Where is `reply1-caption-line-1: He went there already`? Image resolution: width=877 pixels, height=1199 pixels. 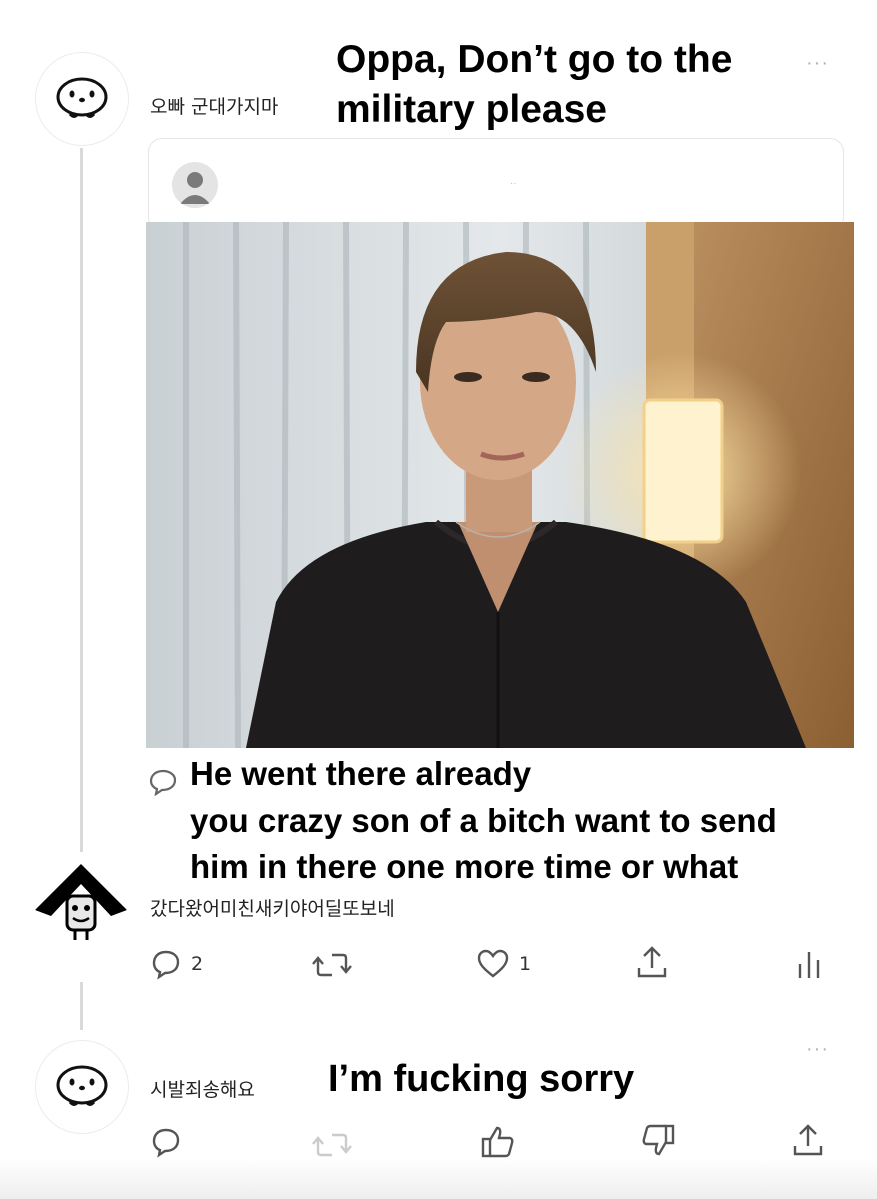
reply1-caption-line-1: He went there already is located at coordinates (361, 773).